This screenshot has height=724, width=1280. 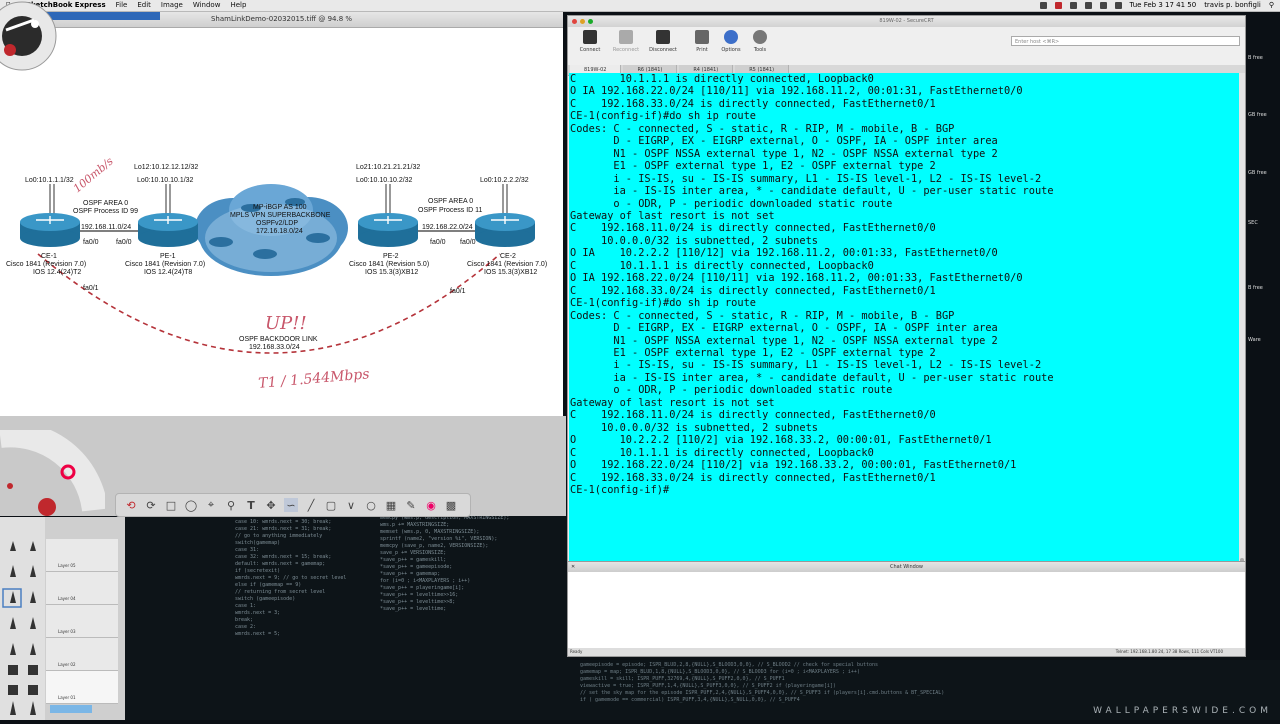 I want to click on printer-icon, so click(x=702, y=37).